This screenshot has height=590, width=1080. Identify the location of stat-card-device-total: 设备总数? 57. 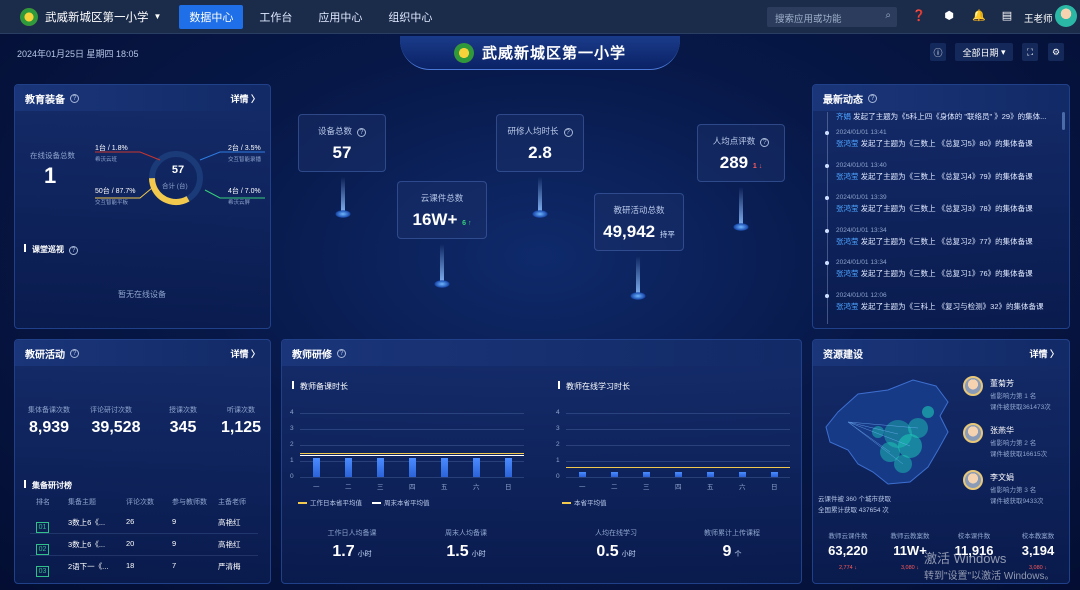
(342, 143).